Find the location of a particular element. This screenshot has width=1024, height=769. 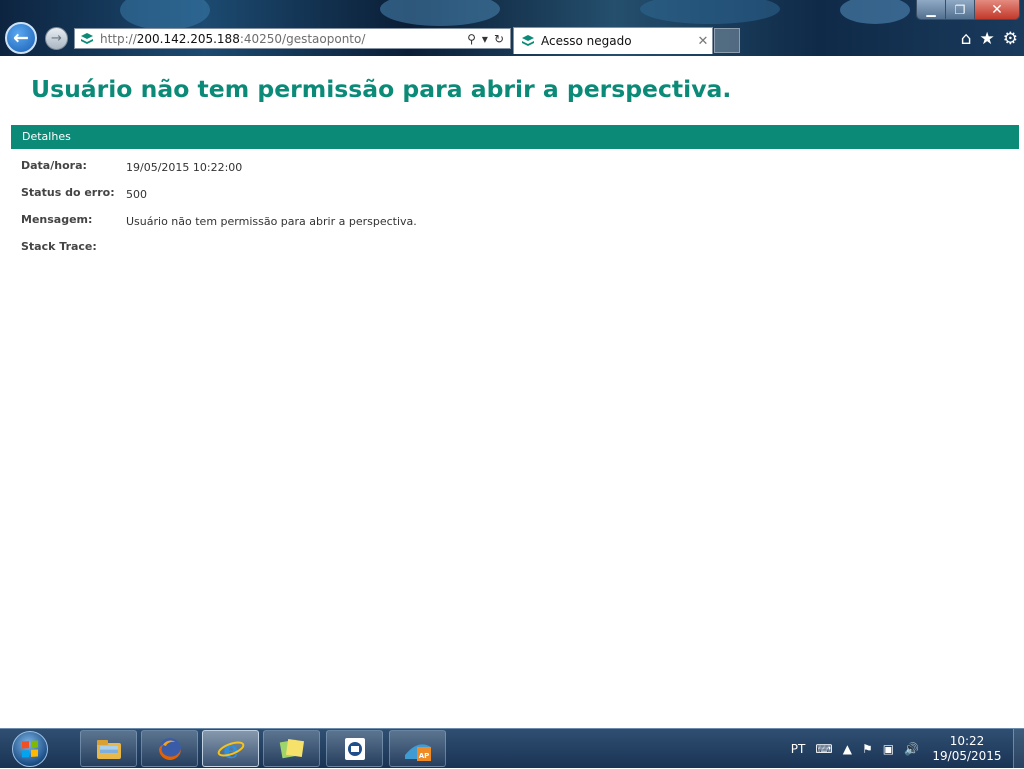

detail-value: 500 is located at coordinates (136, 194).